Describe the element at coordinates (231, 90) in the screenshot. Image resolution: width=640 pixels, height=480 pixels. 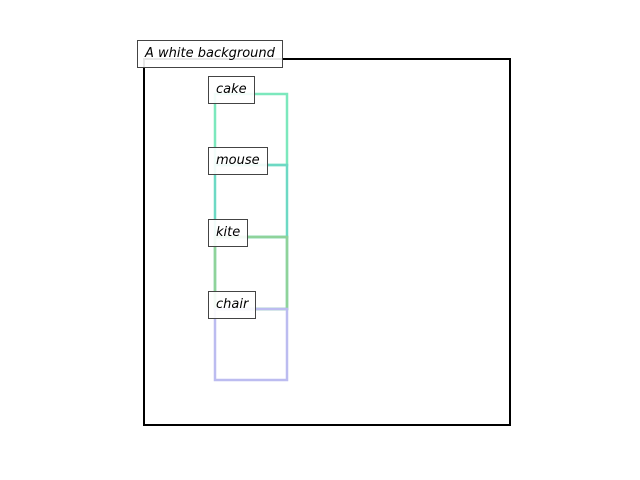
I see `label-cake: cake` at that location.